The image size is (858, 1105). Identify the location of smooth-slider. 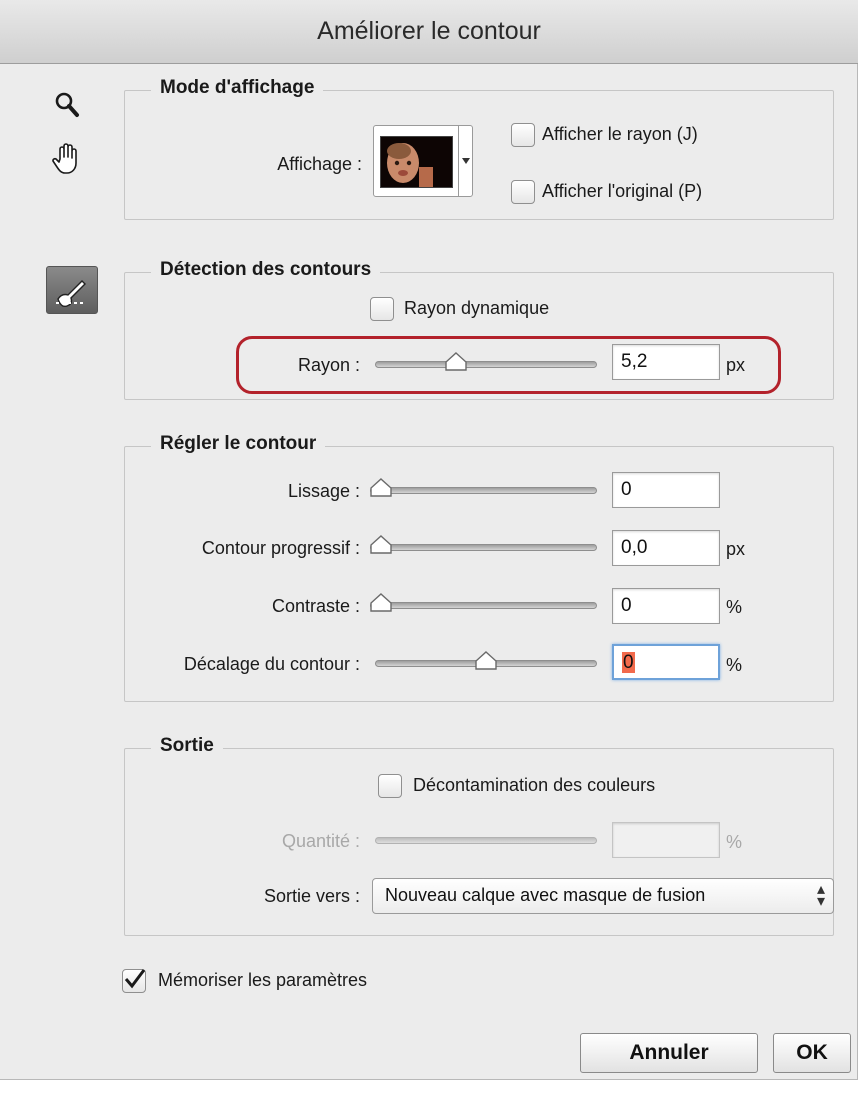
(483, 489).